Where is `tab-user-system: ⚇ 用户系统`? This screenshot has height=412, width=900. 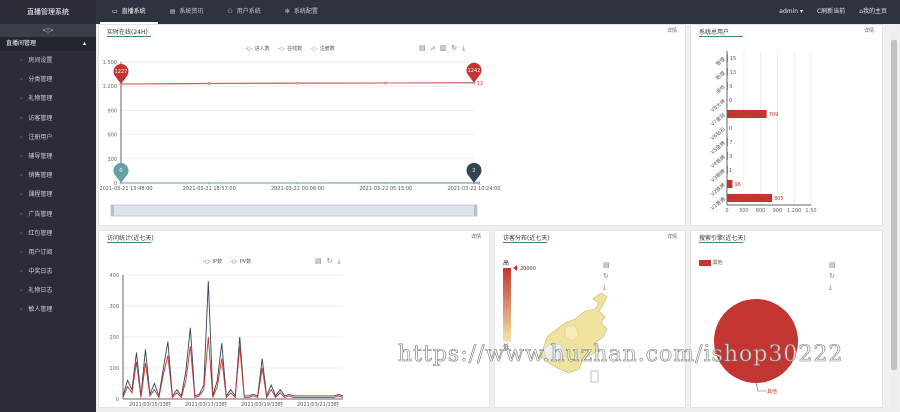 tab-user-system: ⚇ 用户系统 is located at coordinates (243, 12).